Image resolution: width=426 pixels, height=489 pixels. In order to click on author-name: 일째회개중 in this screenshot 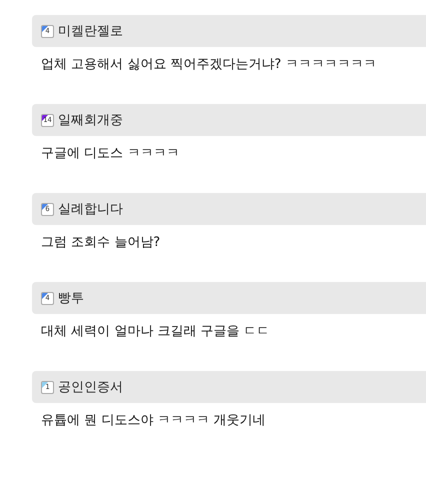, I will do `click(90, 120)`.